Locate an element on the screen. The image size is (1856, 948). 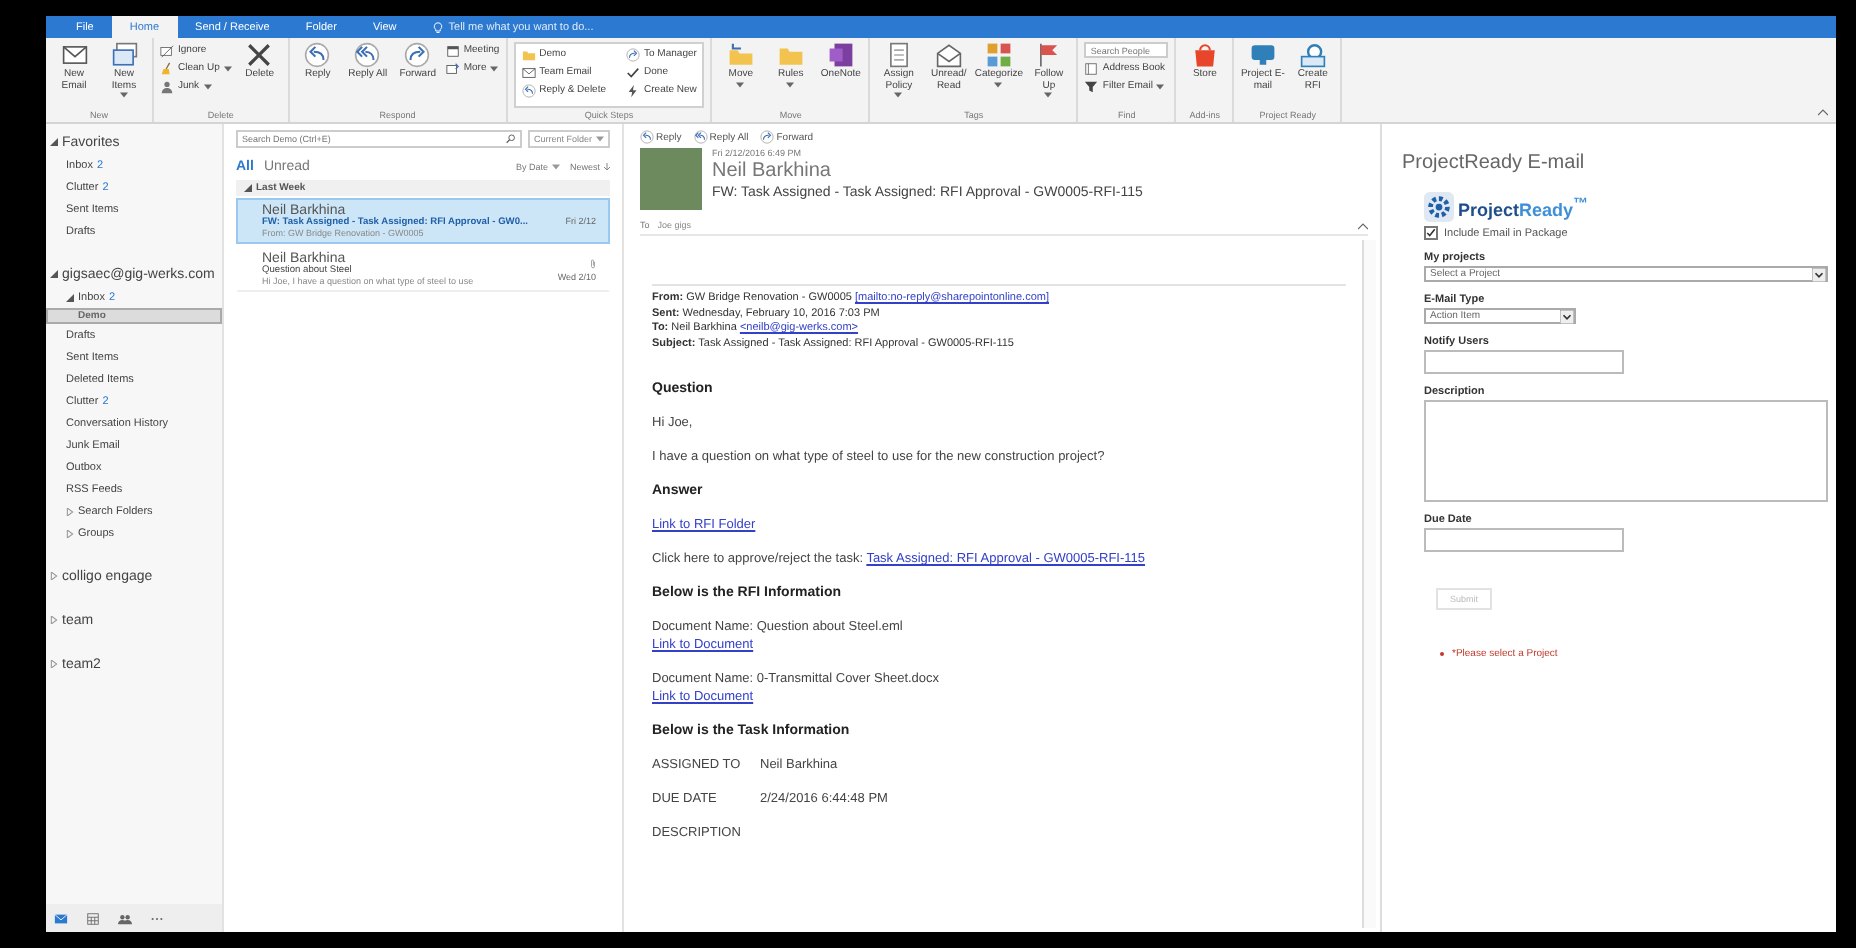
search-icon is located at coordinates (510, 139).